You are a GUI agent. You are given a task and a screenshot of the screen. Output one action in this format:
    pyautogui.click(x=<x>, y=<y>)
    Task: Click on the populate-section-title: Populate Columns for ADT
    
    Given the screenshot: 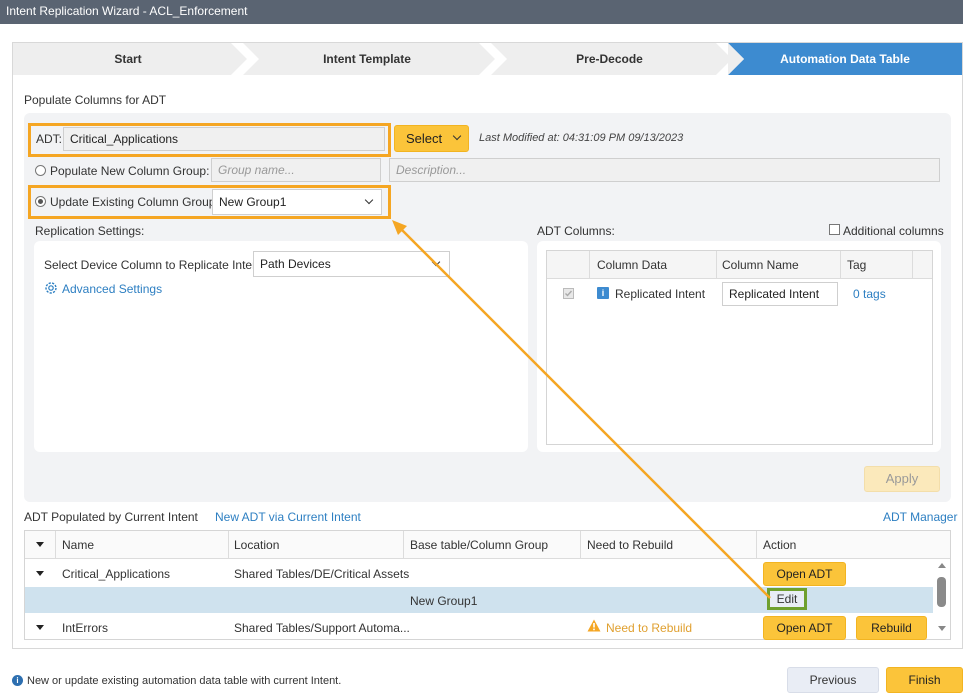 What is the action you would take?
    pyautogui.click(x=95, y=100)
    